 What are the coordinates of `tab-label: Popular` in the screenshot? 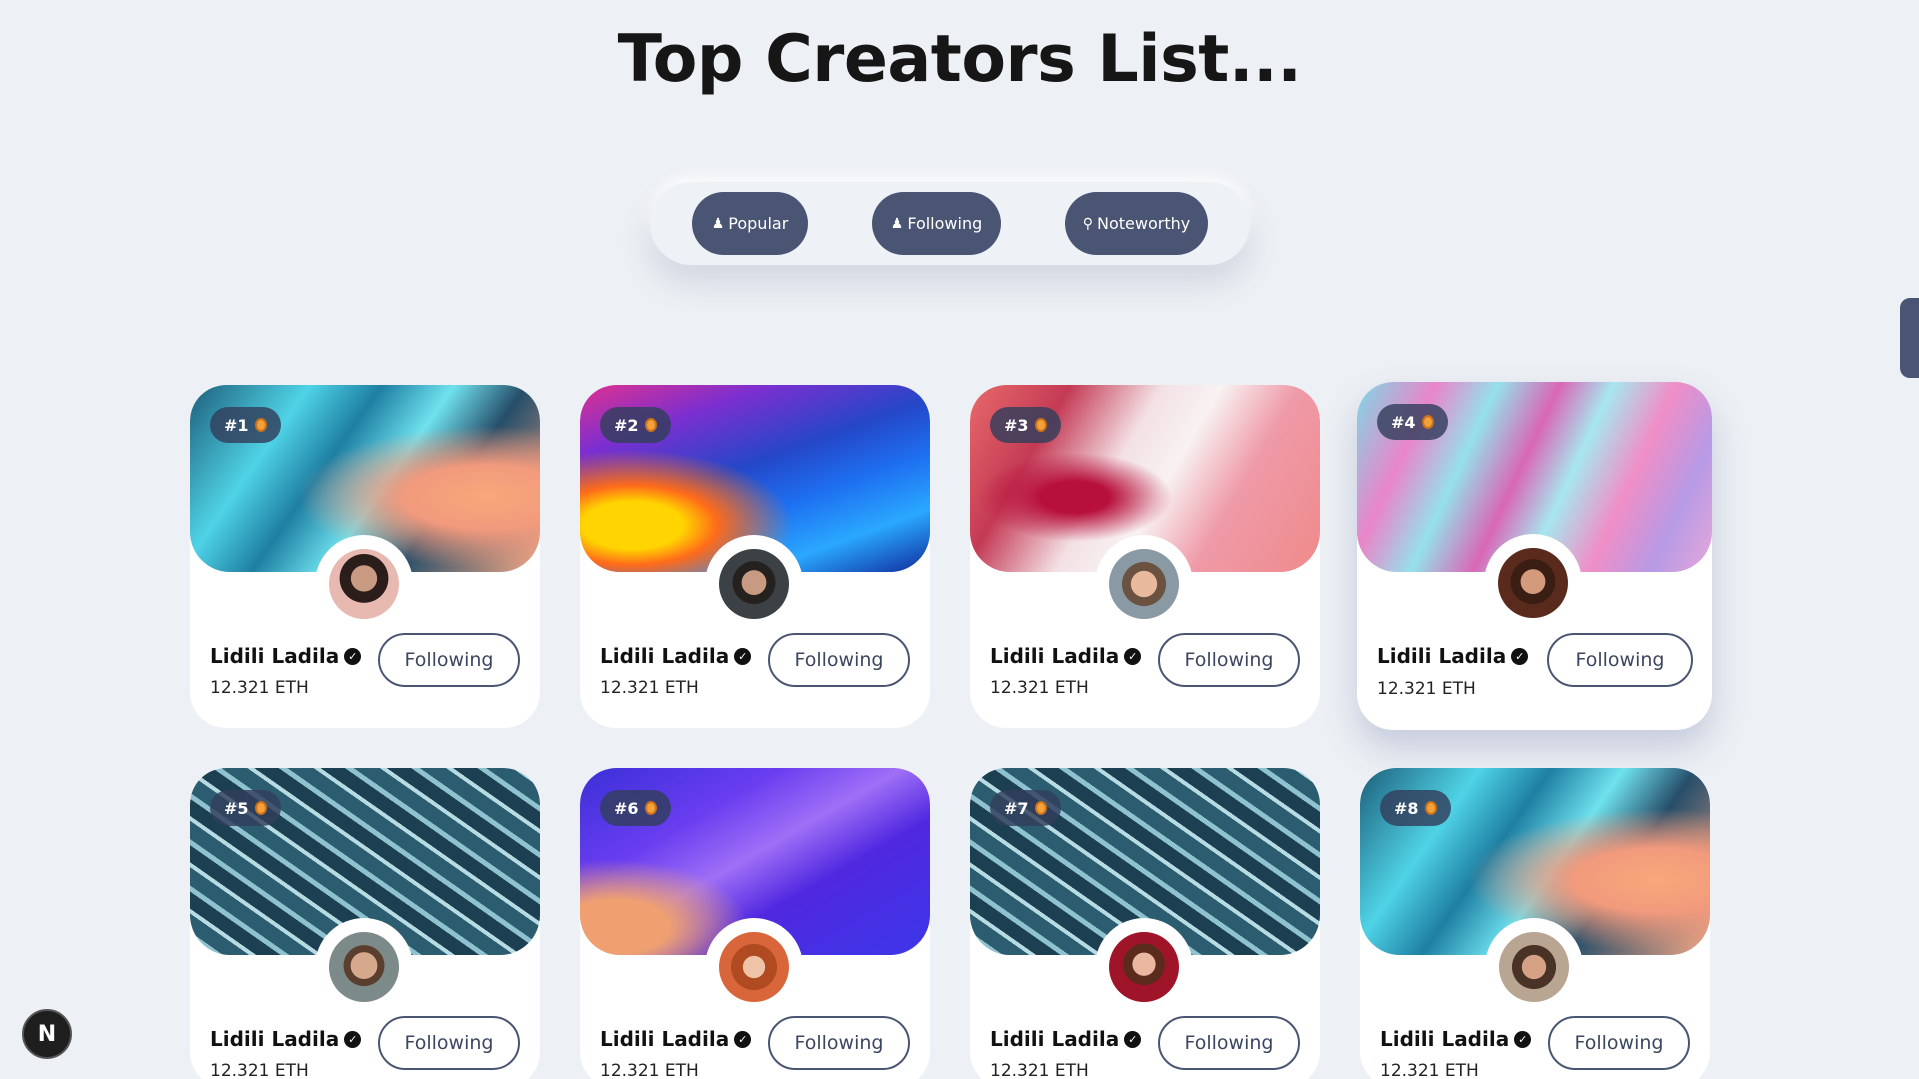 It's located at (758, 223).